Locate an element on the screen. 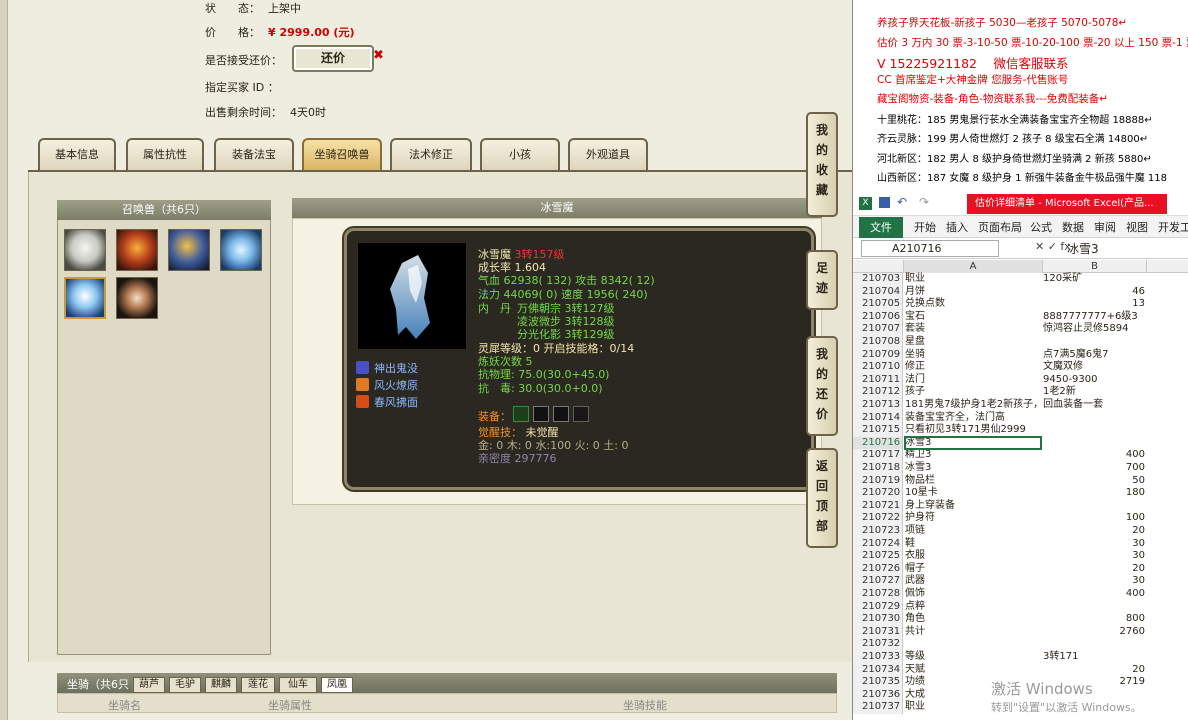  cell-a: 武器 is located at coordinates (915, 581).